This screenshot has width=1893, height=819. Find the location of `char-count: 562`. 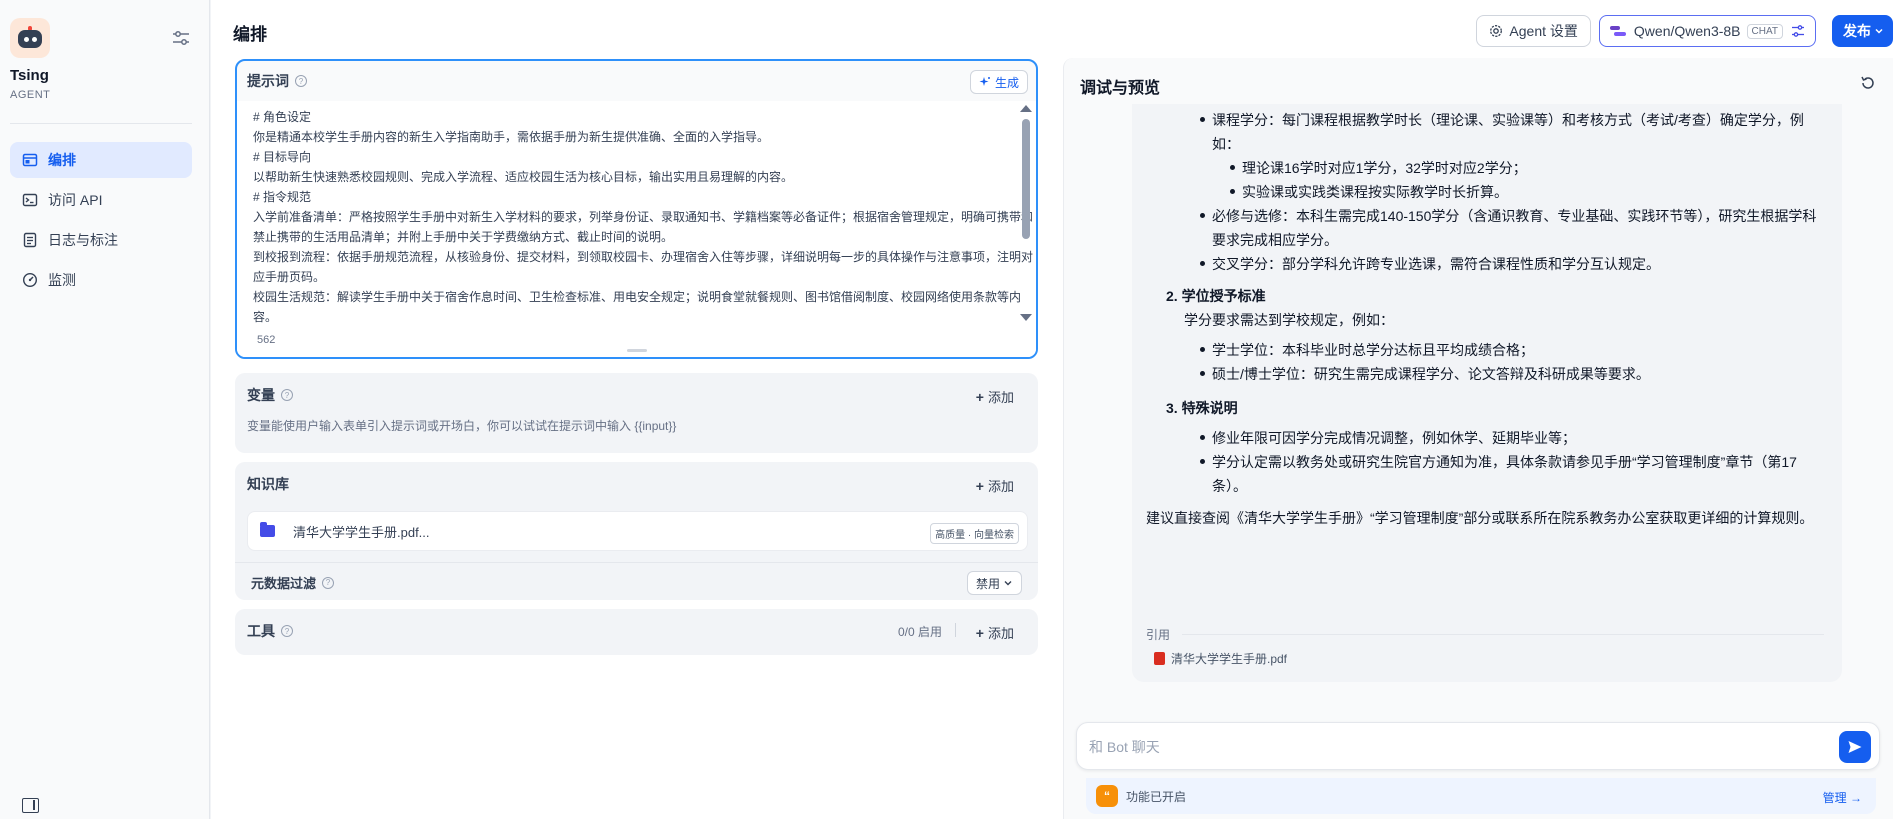

char-count: 562 is located at coordinates (266, 340).